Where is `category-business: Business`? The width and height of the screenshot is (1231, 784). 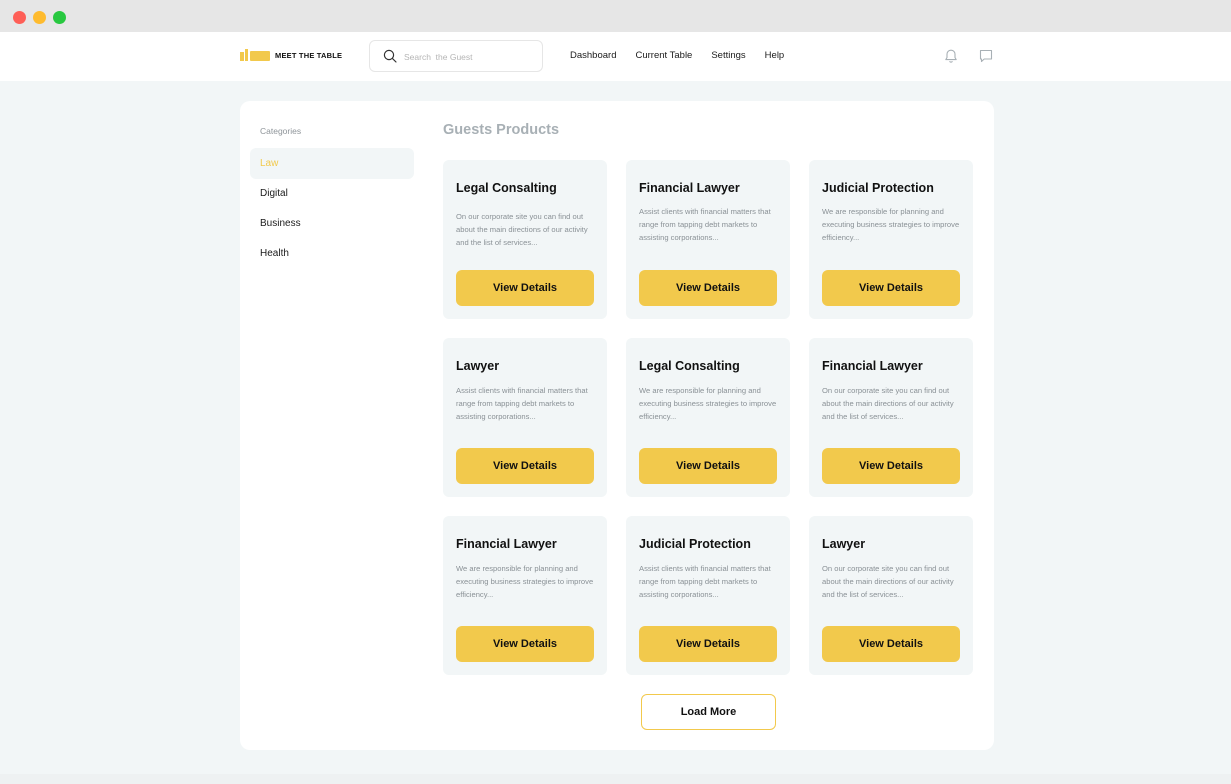 category-business: Business is located at coordinates (332, 223).